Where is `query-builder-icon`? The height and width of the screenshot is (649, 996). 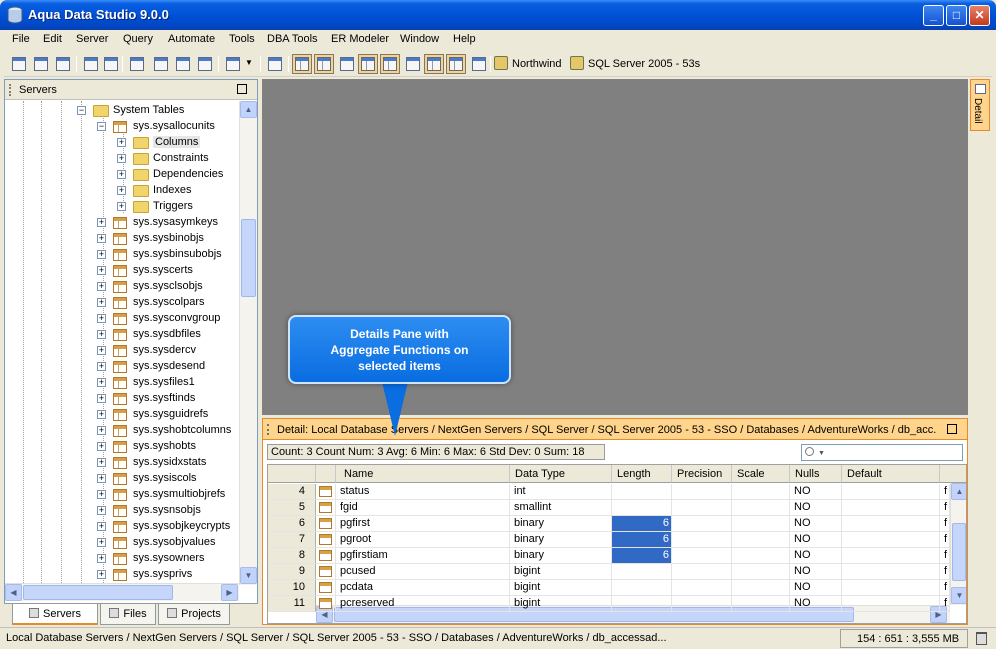 query-builder-icon is located at coordinates (183, 64).